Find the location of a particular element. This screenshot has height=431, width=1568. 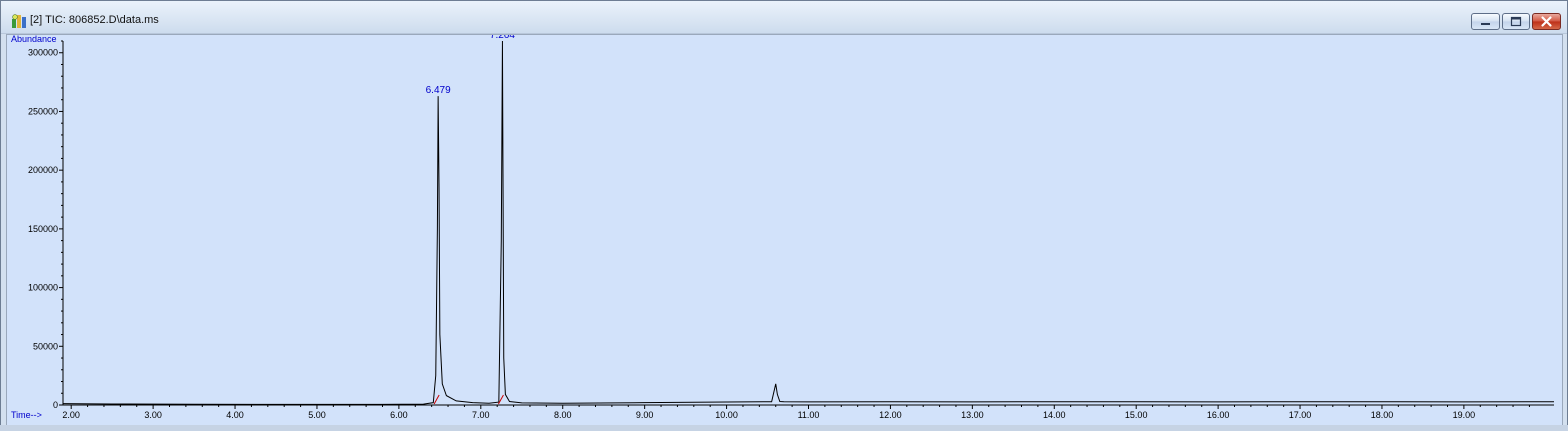

y-tick-label: 50000 is located at coordinates (45, 346).